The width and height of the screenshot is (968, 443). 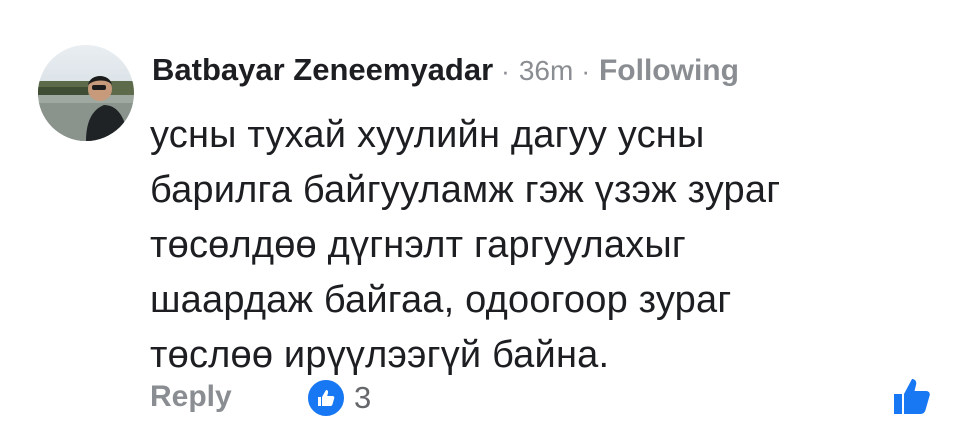 I want to click on reactions-summary: 3, so click(x=338, y=398).